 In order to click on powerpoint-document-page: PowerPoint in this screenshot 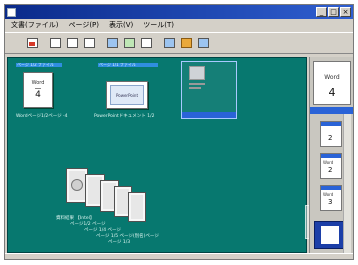, I will do `click(127, 95)`.